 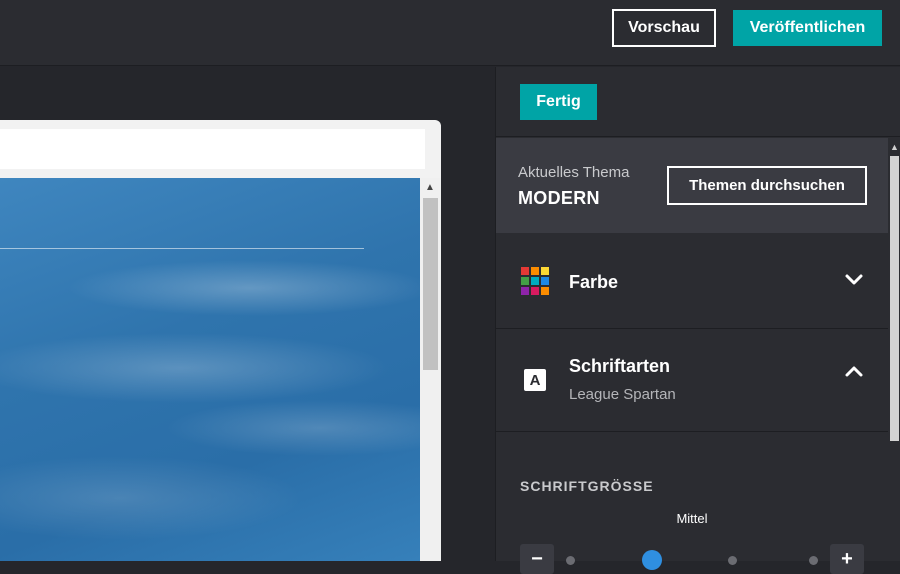 I want to click on color-palette-icon, so click(x=535, y=281).